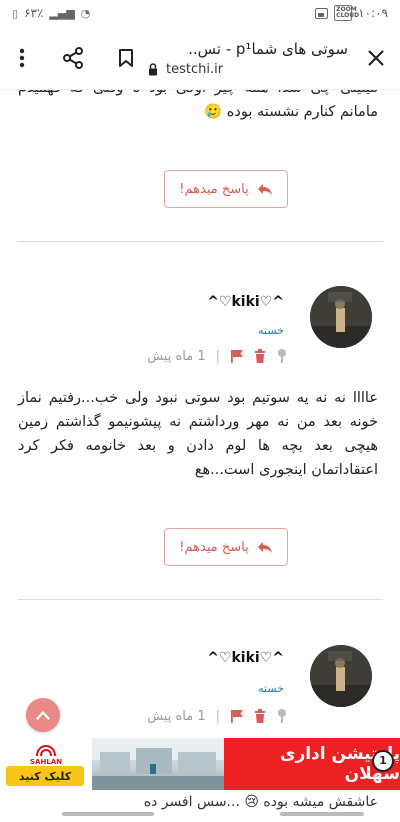 This screenshot has width=400, height=822. I want to click on scroll-to-top-button, so click(43, 715).